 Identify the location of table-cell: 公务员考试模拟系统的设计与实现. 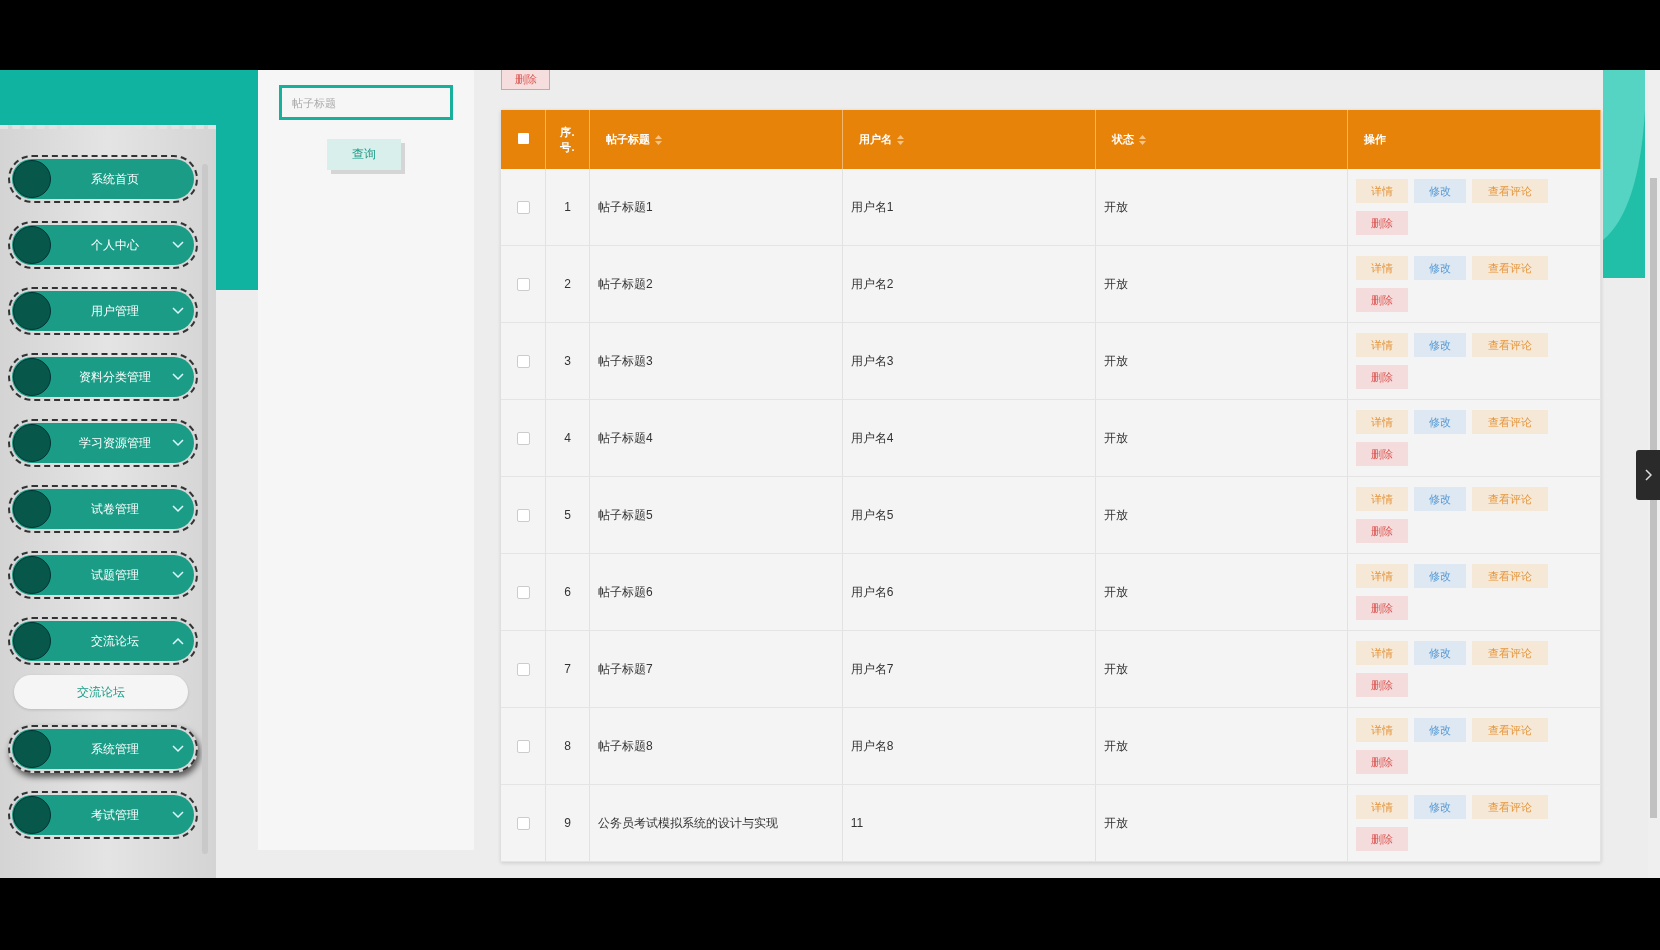
(688, 822).